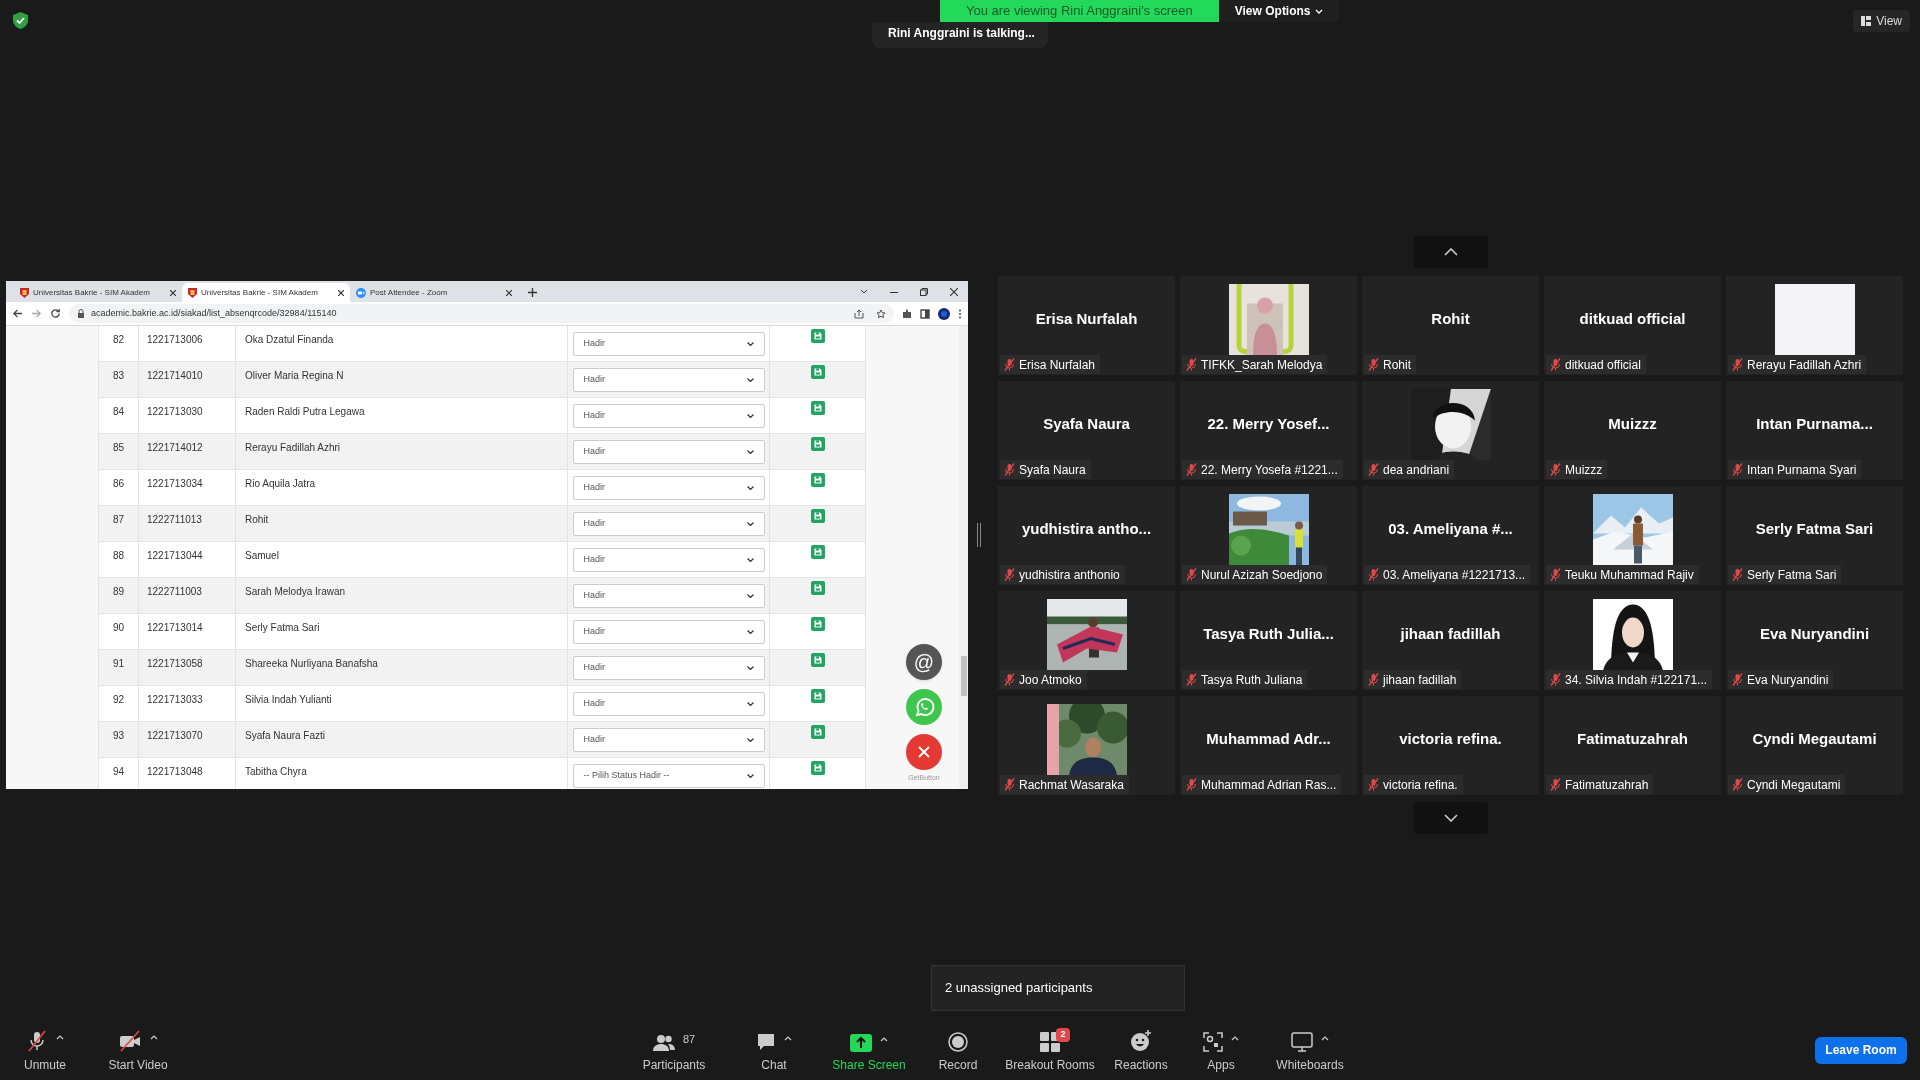  What do you see at coordinates (532, 292) in the screenshot?
I see `new-tab-icon` at bounding box center [532, 292].